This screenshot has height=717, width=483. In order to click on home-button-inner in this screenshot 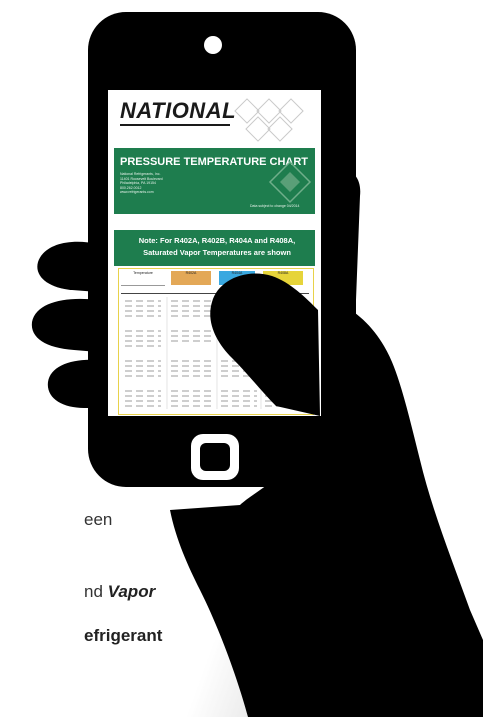, I will do `click(215, 457)`.